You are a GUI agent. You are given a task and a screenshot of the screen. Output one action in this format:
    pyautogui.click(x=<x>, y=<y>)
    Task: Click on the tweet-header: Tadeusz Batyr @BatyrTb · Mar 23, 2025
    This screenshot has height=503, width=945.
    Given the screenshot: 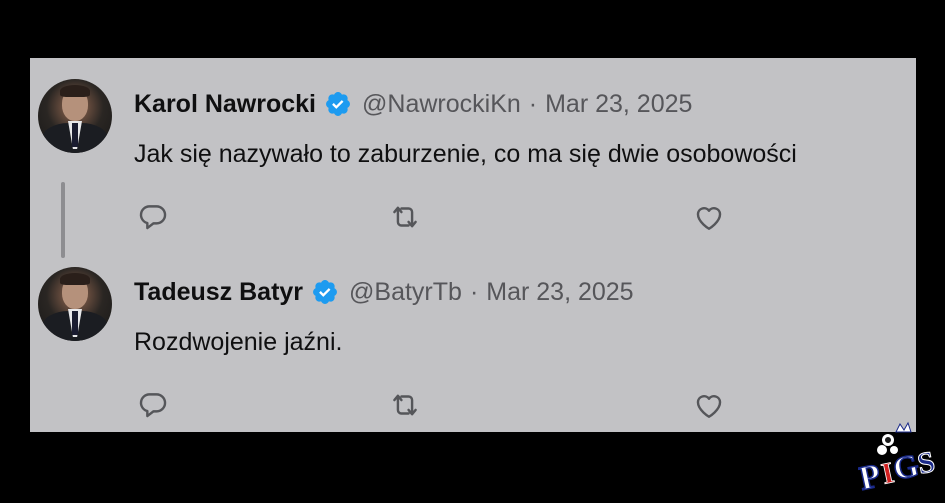 What is the action you would take?
    pyautogui.click(x=384, y=292)
    